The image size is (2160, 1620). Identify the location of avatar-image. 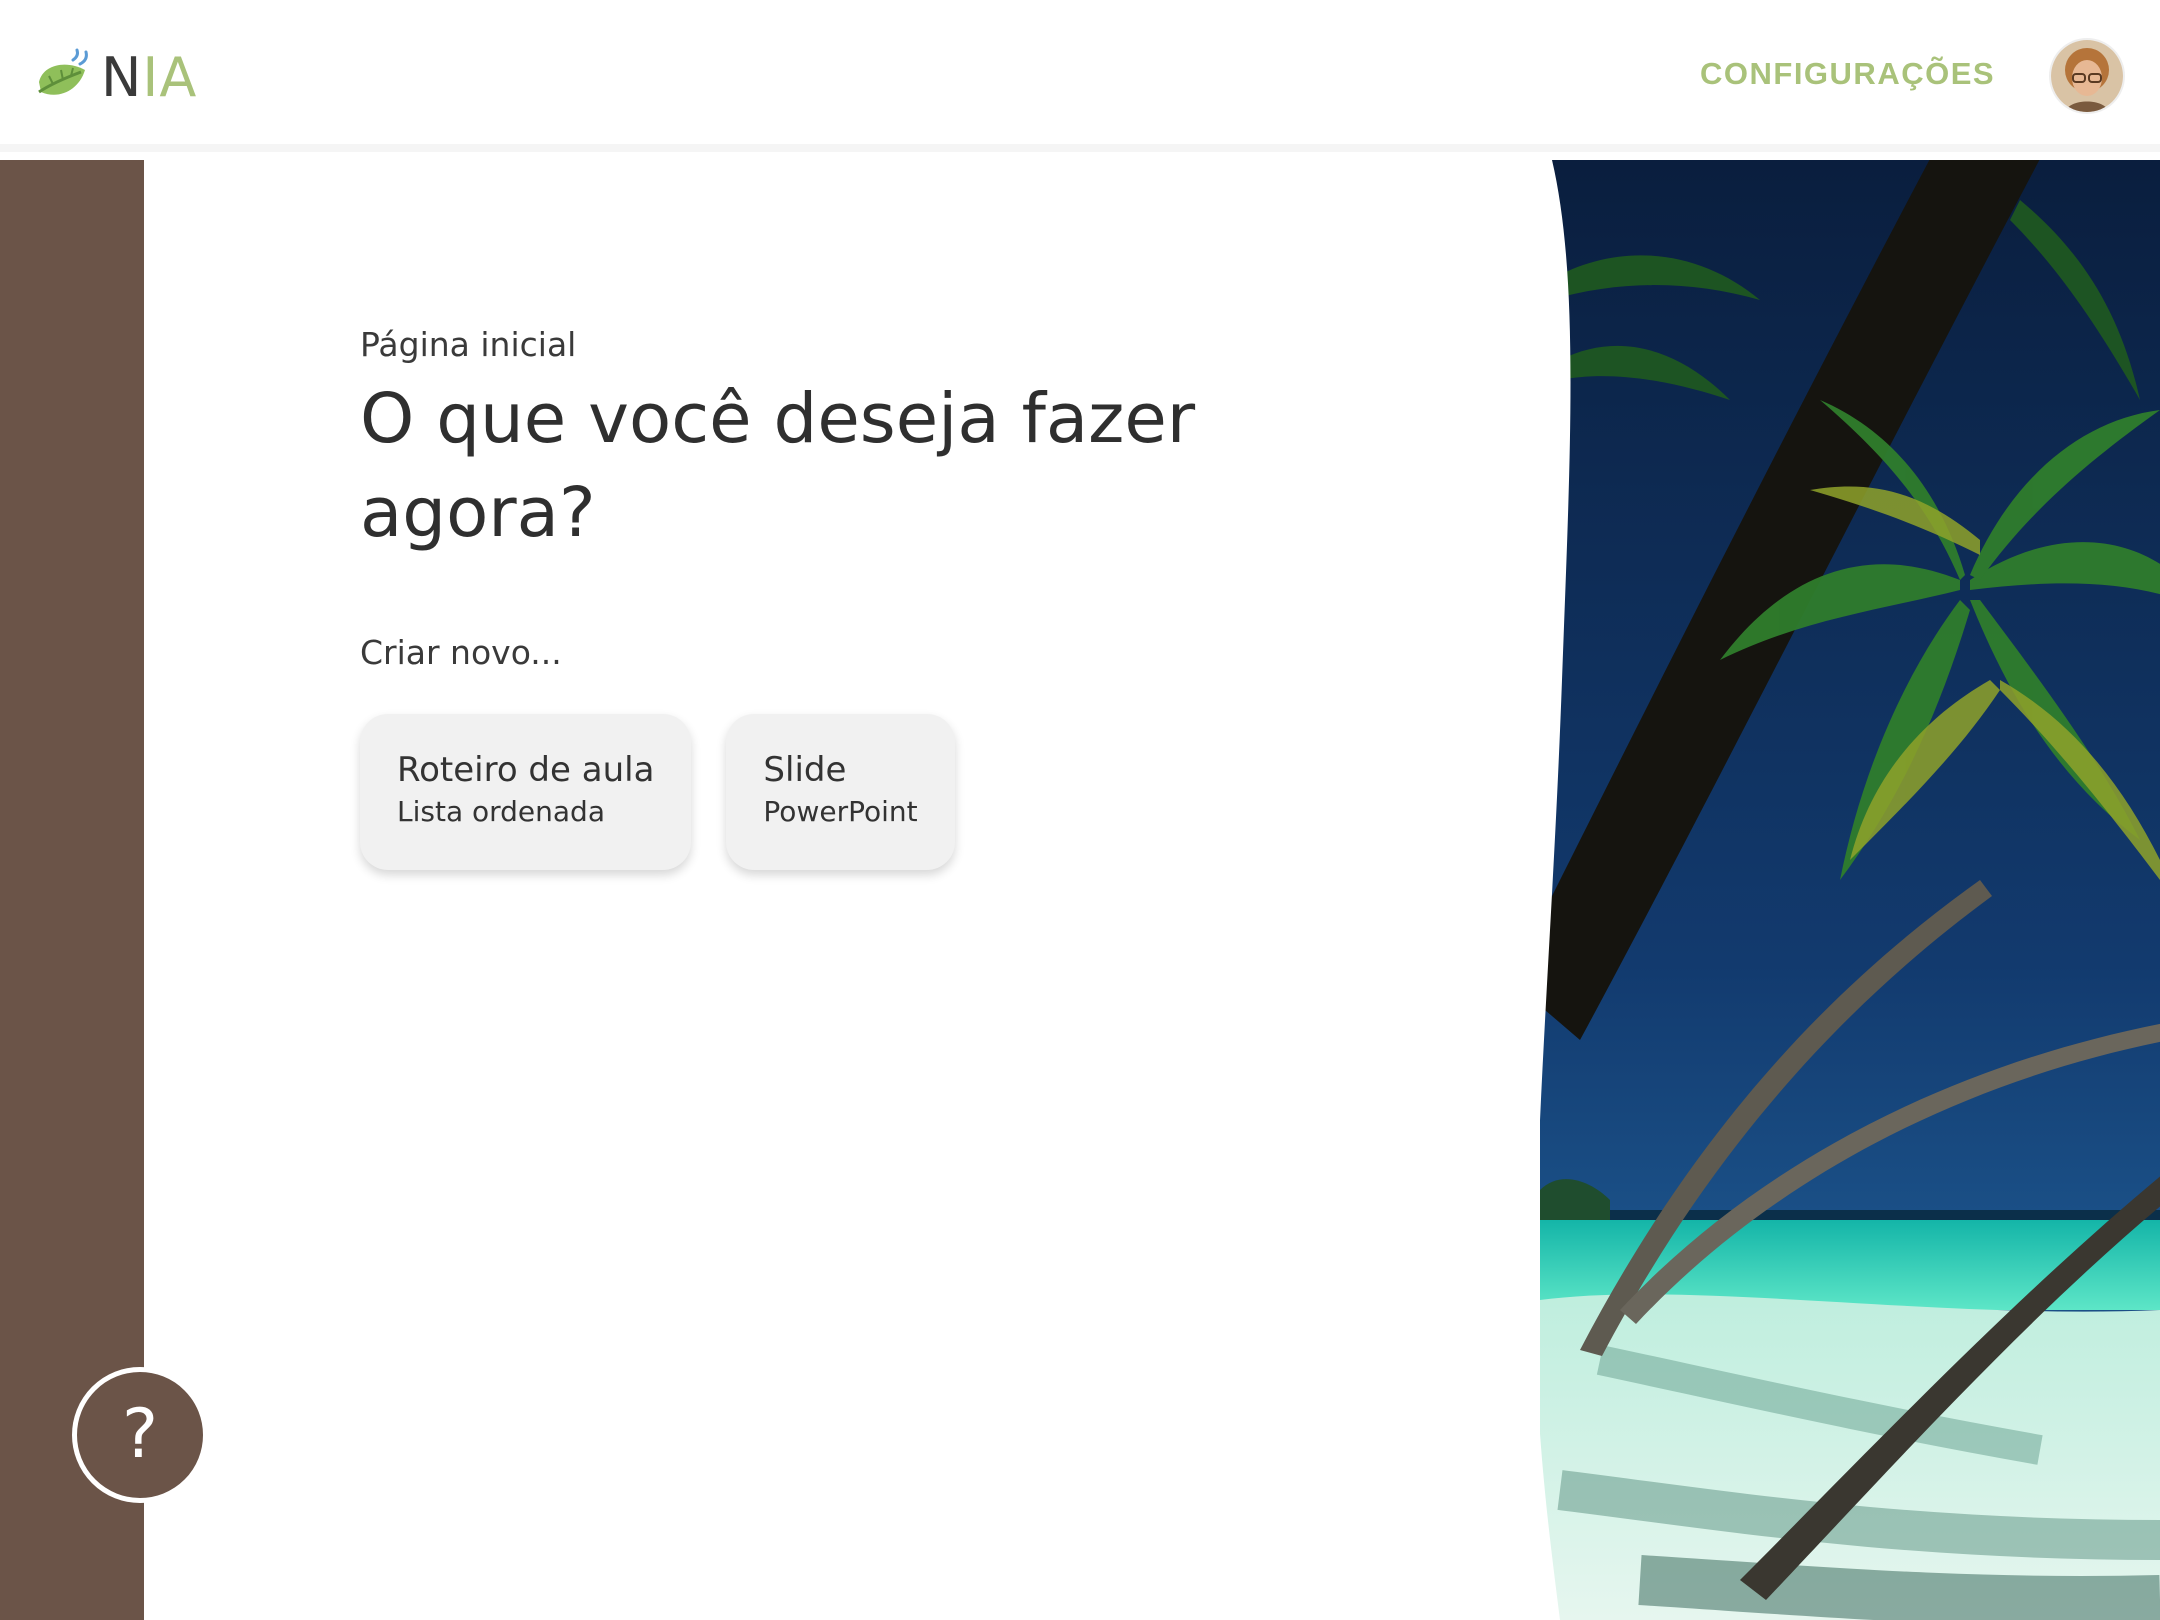
(2087, 76).